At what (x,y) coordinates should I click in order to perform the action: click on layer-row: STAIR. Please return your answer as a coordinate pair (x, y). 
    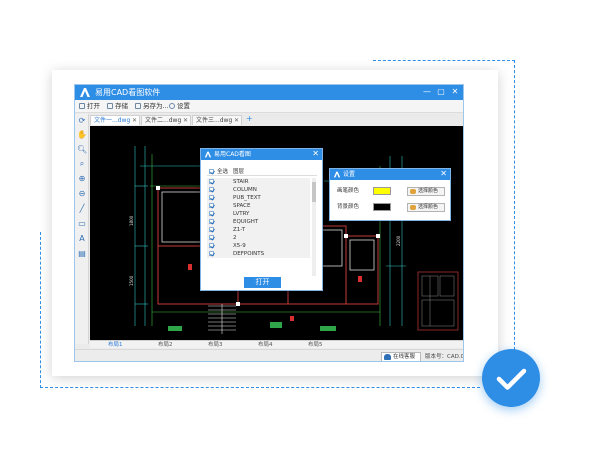
    Looking at the image, I should click on (258, 182).